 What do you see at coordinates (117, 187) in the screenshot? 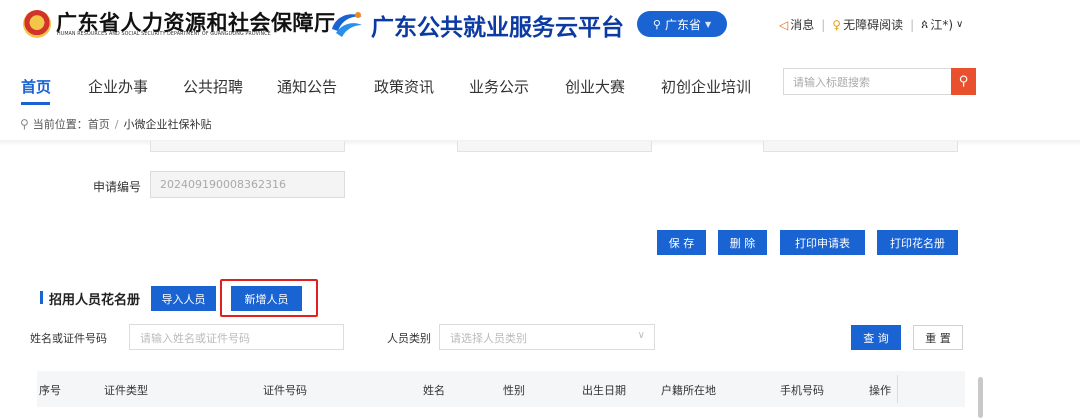
I see `application-no-label: 申请编号` at bounding box center [117, 187].